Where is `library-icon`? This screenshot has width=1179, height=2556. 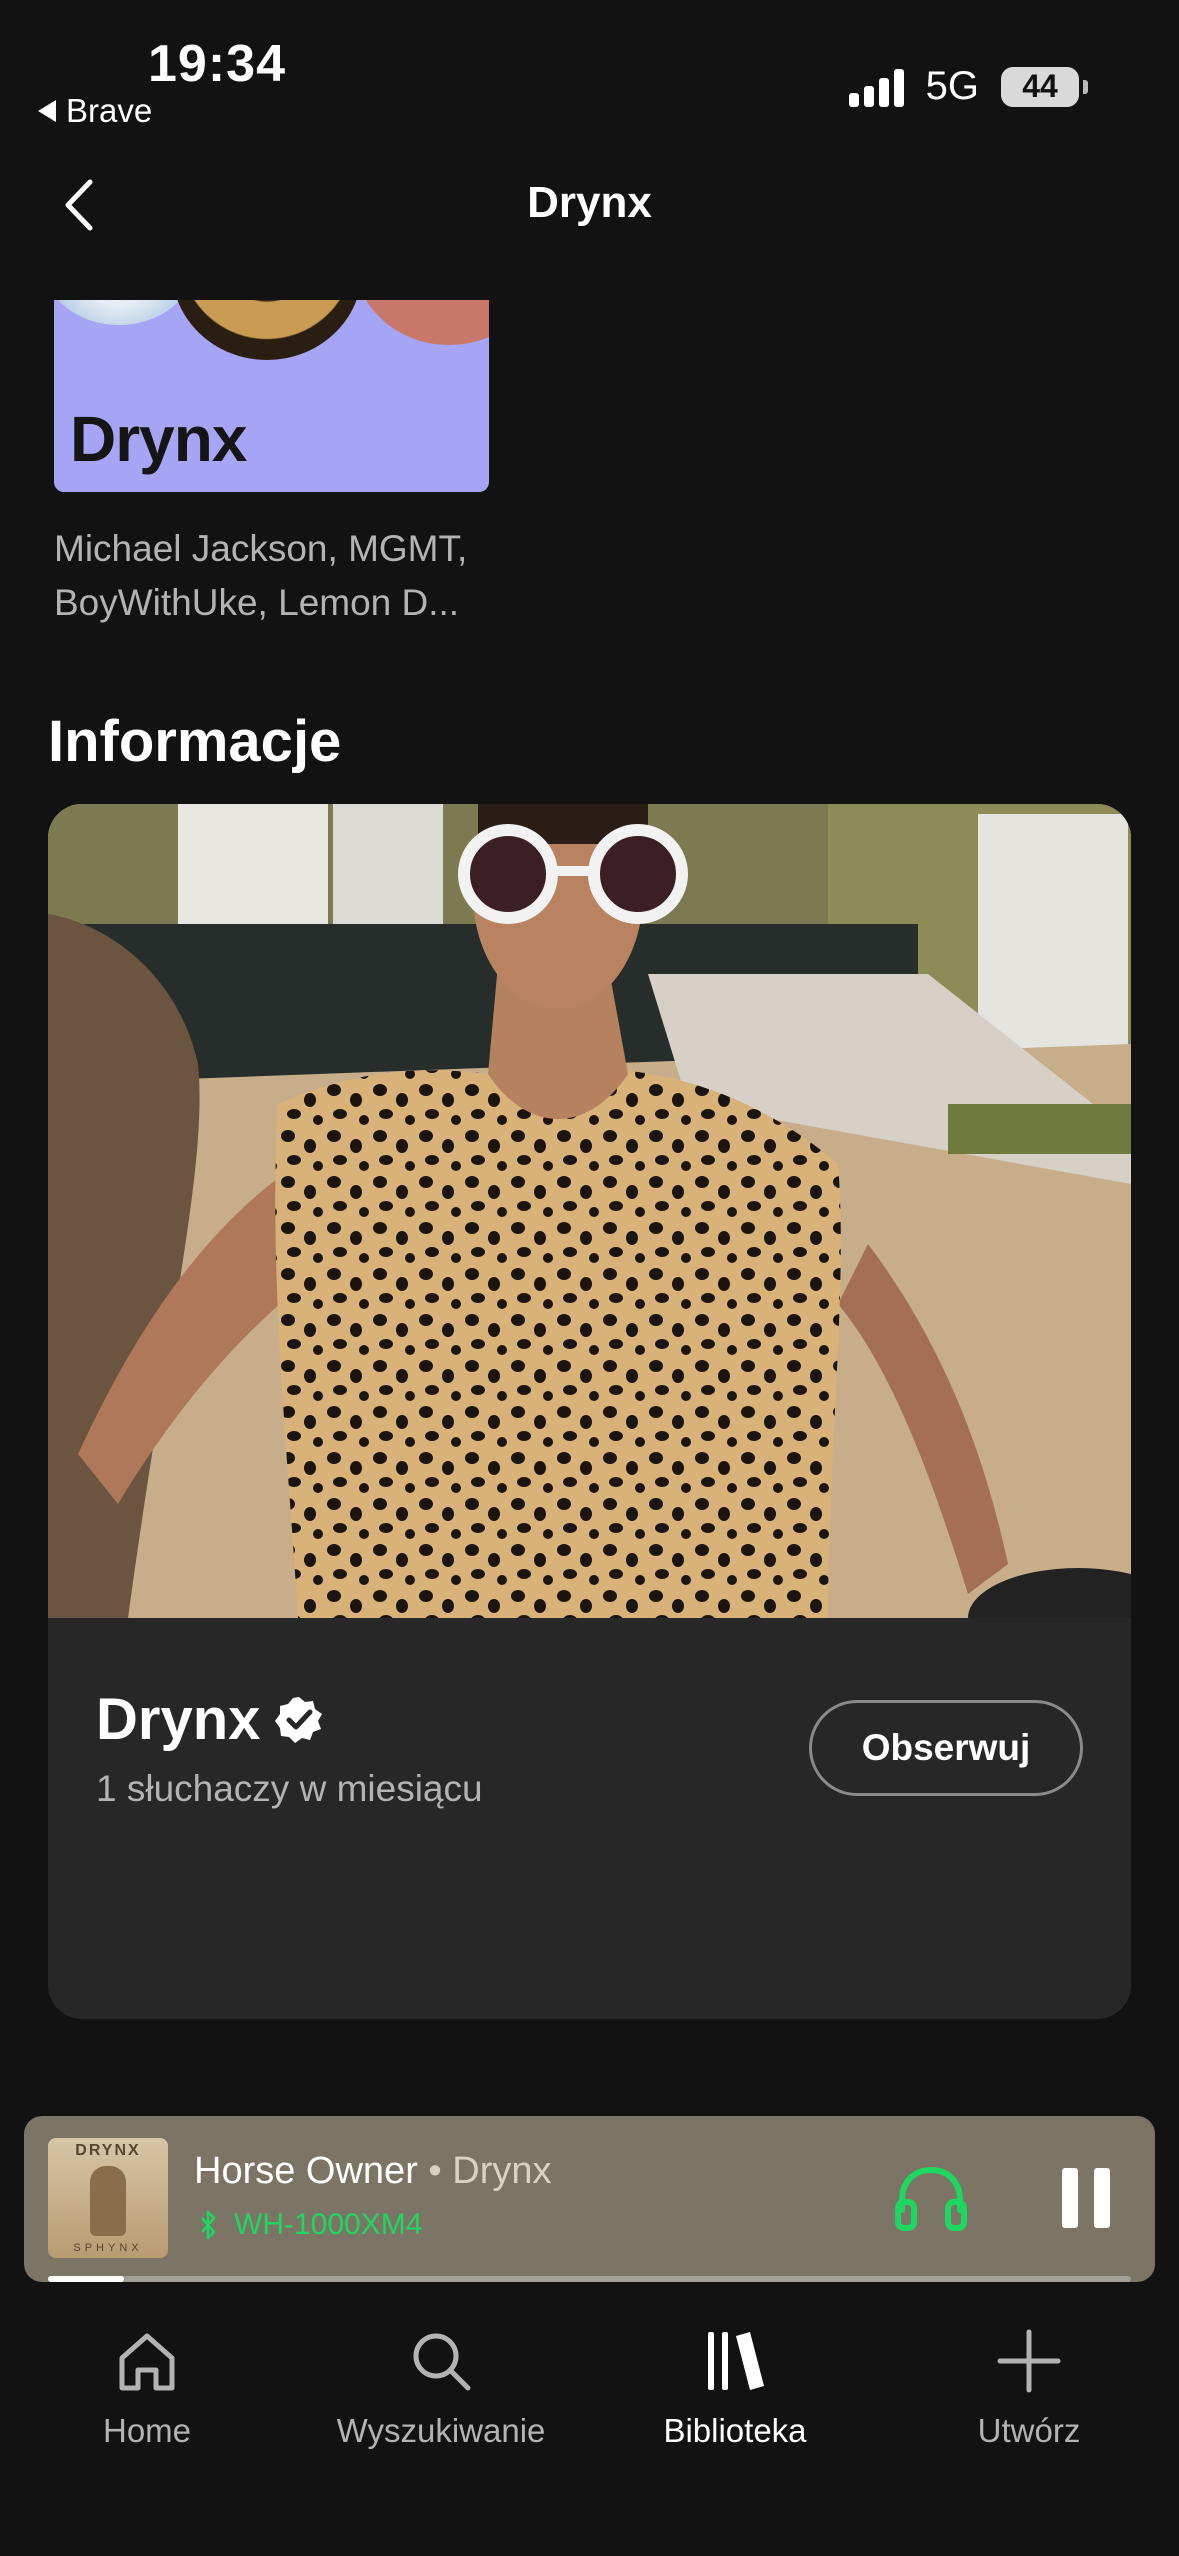 library-icon is located at coordinates (736, 2361).